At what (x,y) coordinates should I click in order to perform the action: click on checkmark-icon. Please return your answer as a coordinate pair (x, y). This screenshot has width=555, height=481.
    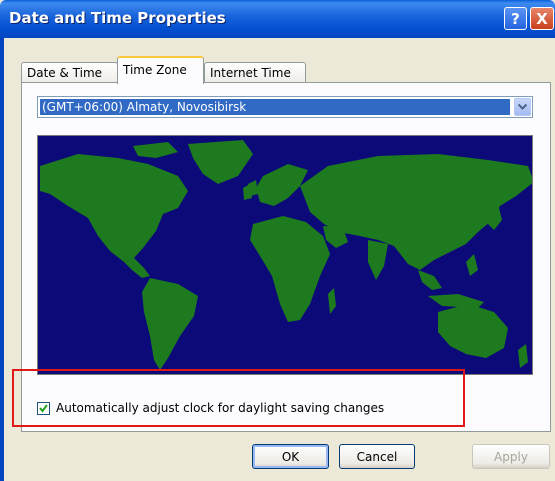
    Looking at the image, I should click on (43, 408).